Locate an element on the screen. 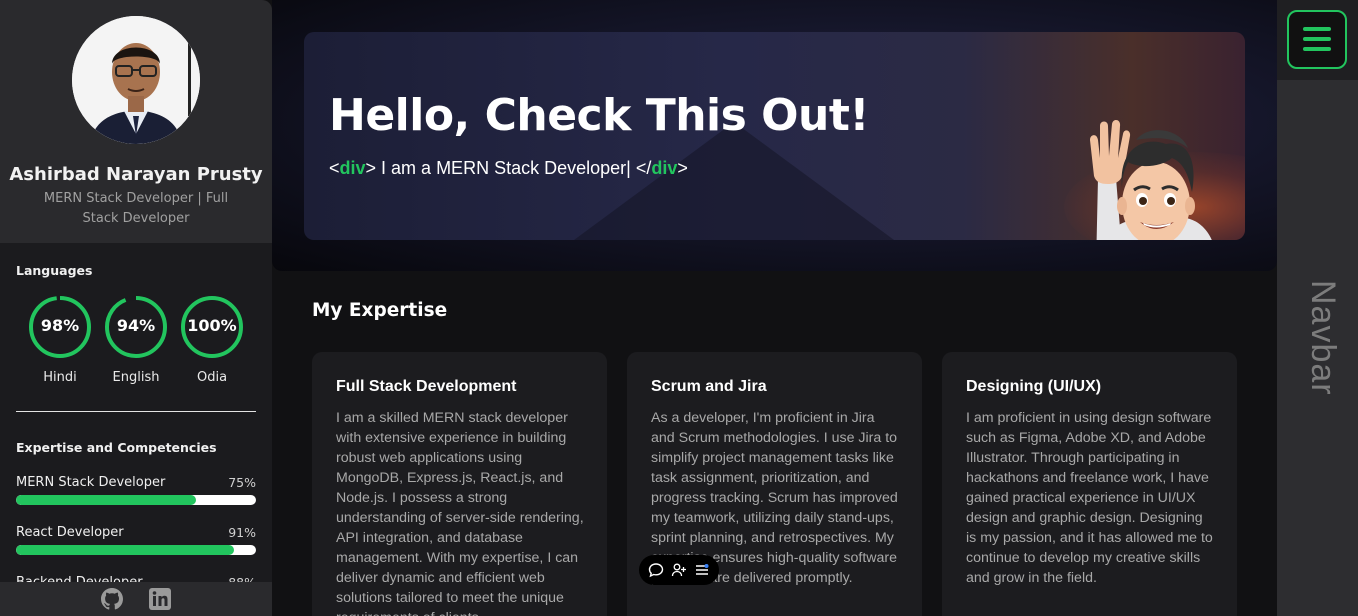 The width and height of the screenshot is (1358, 616). avatar is located at coordinates (136, 80).